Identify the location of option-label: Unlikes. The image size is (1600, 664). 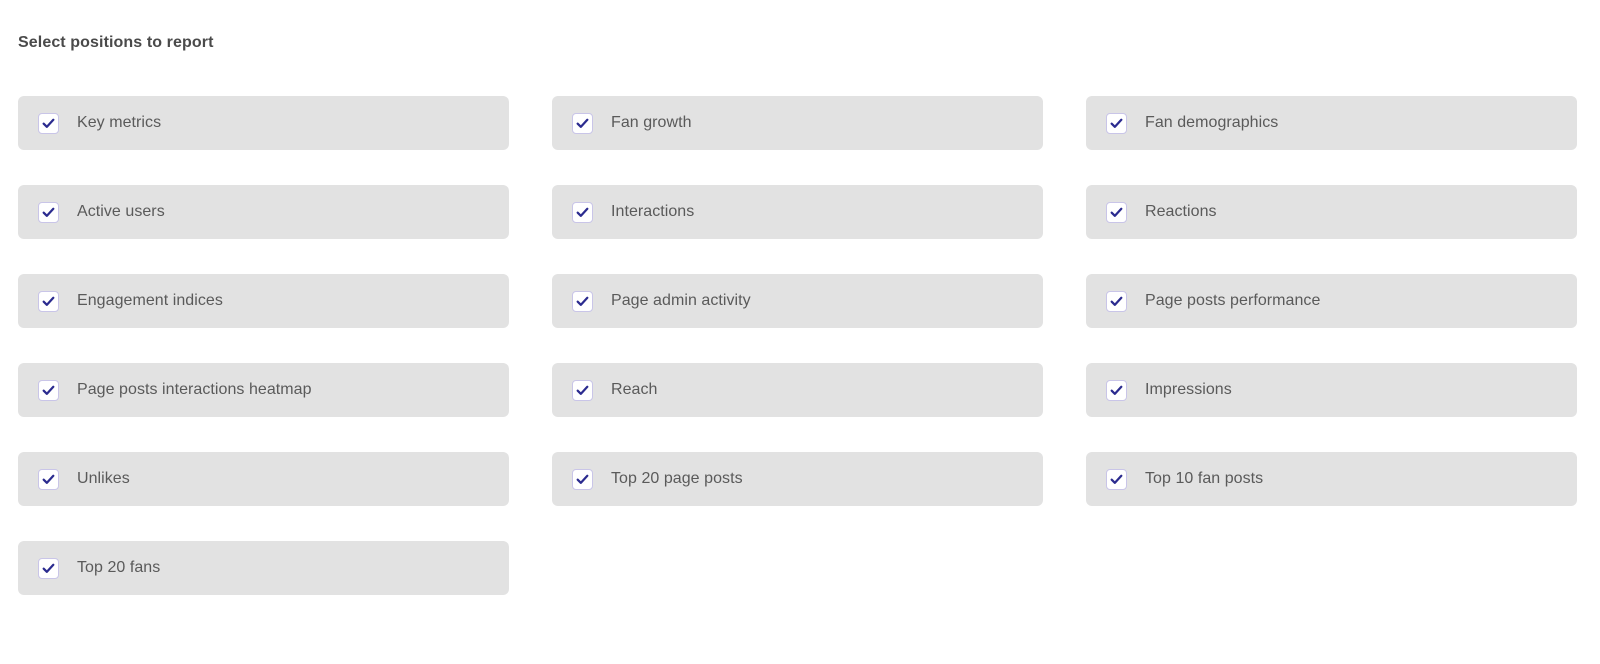
(103, 478).